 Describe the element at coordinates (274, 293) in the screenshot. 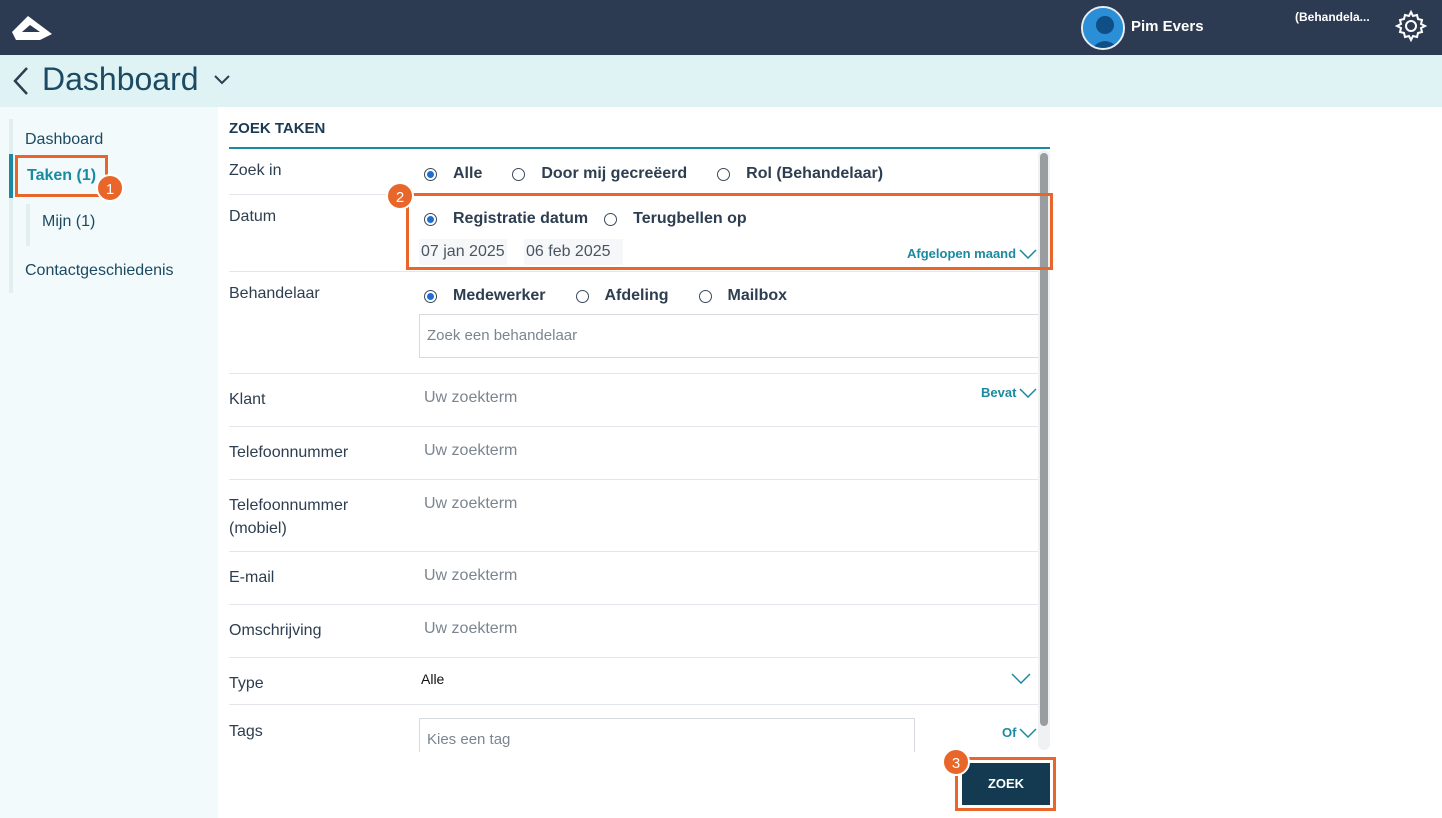

I see `field-label: Behandelaar` at that location.